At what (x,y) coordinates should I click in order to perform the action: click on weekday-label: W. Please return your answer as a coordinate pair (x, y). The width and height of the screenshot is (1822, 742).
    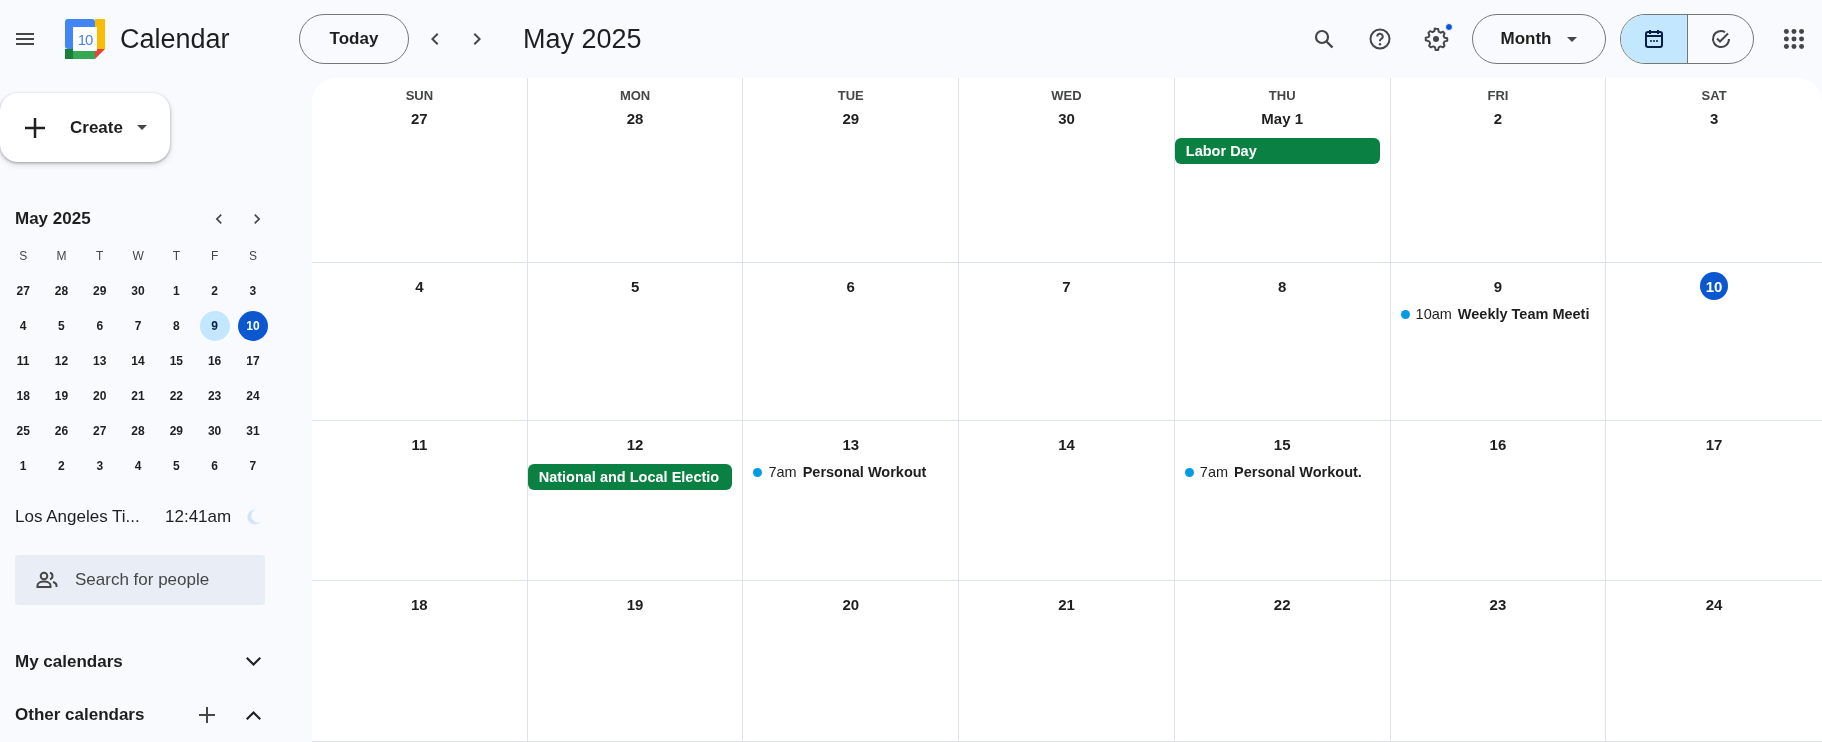
    Looking at the image, I should click on (138, 255).